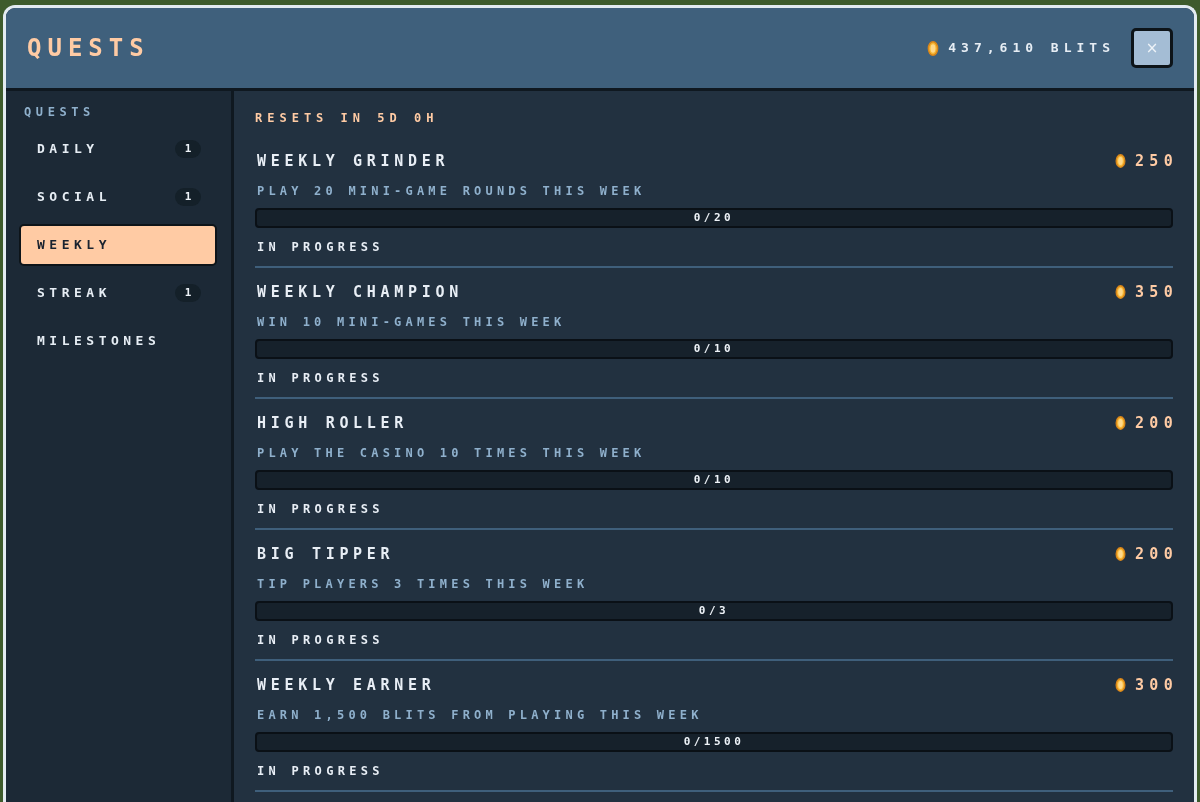  Describe the element at coordinates (1156, 292) in the screenshot. I see `reward-amount: 350` at that location.